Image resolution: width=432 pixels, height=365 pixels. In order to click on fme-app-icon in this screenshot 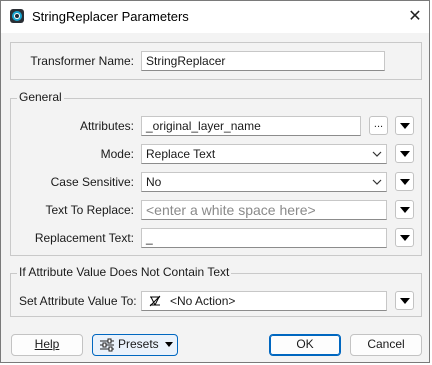, I will do `click(17, 16)`.